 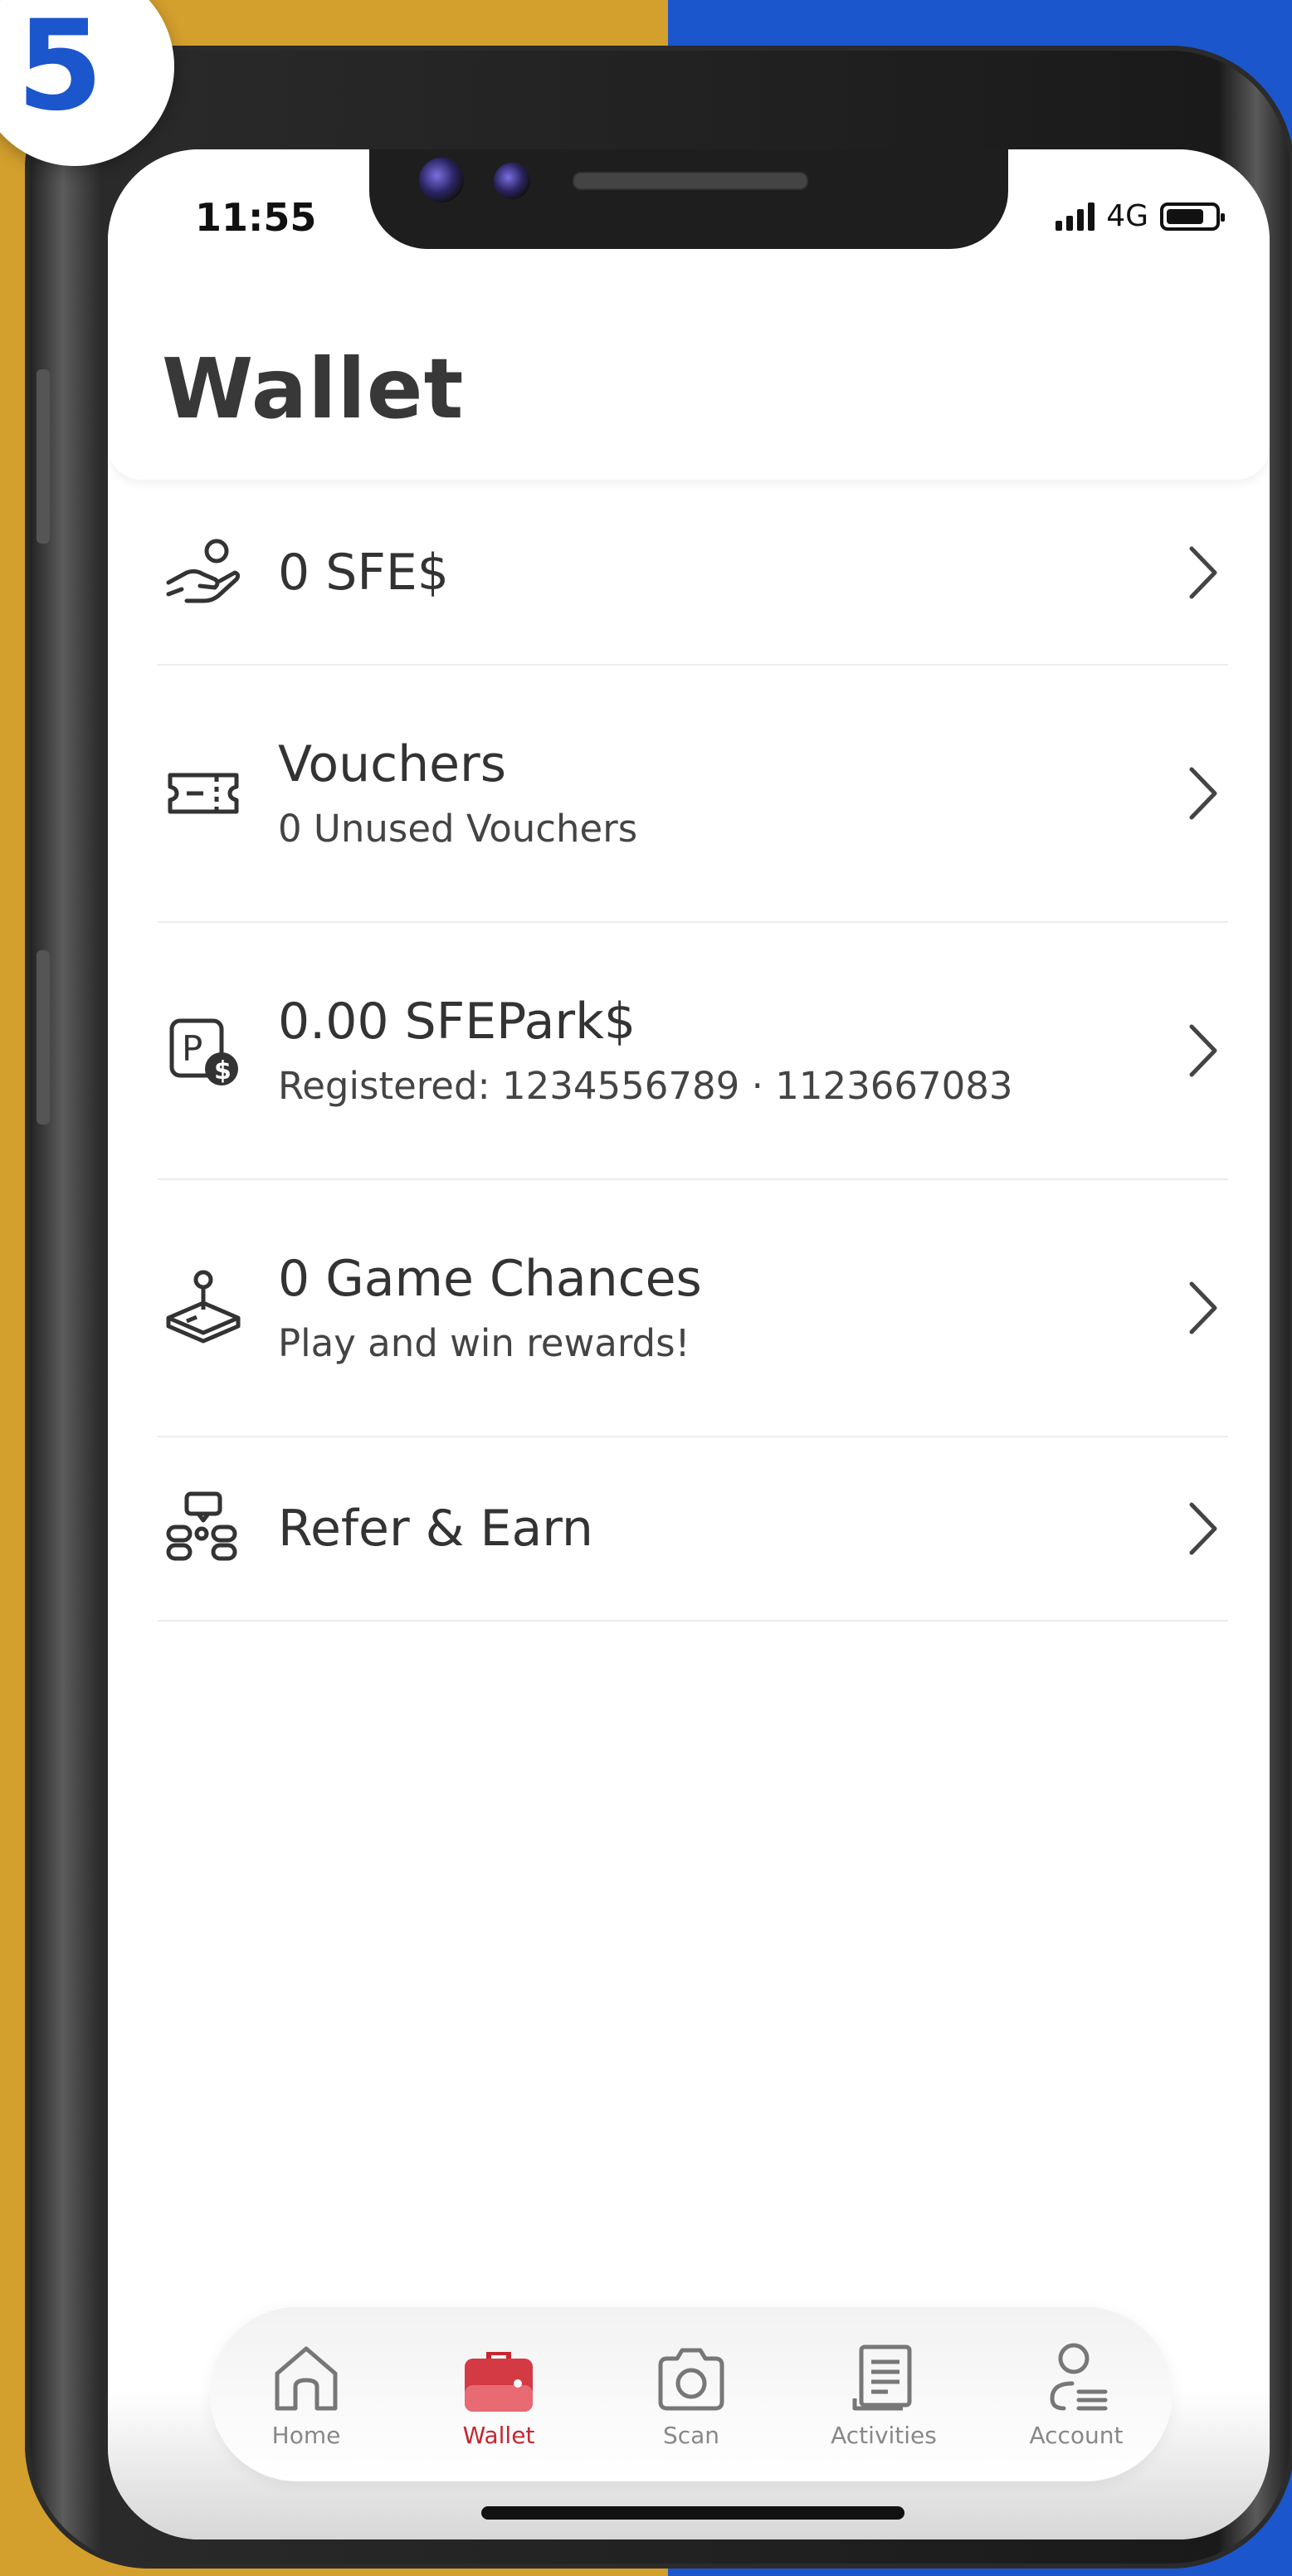 I want to click on sensor-icon, so click(x=512, y=181).